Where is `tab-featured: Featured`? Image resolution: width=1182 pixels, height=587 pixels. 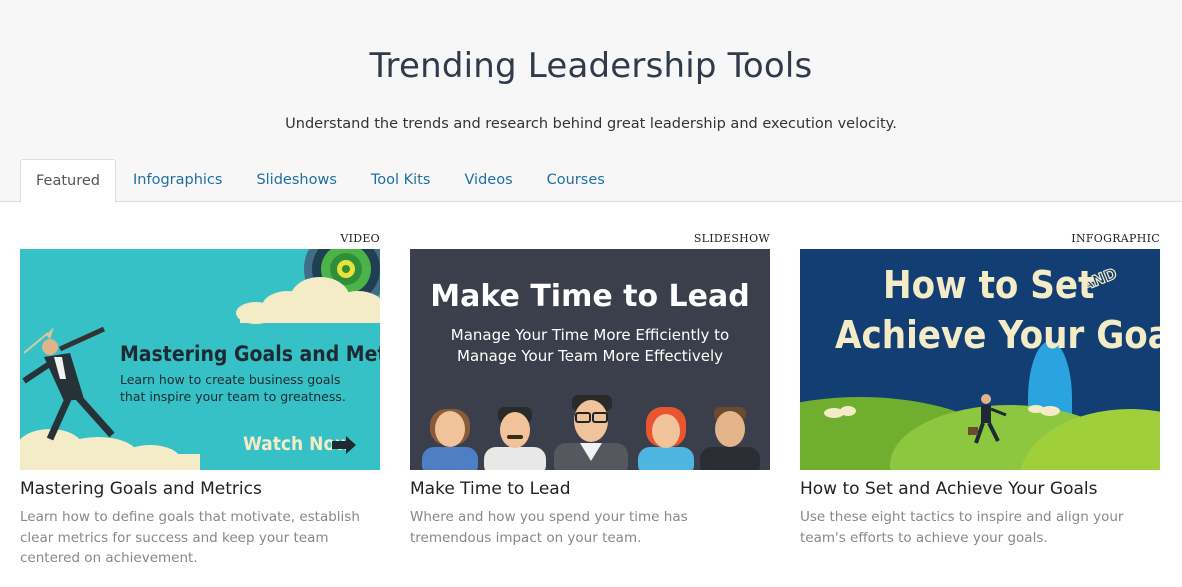 tab-featured: Featured is located at coordinates (68, 181).